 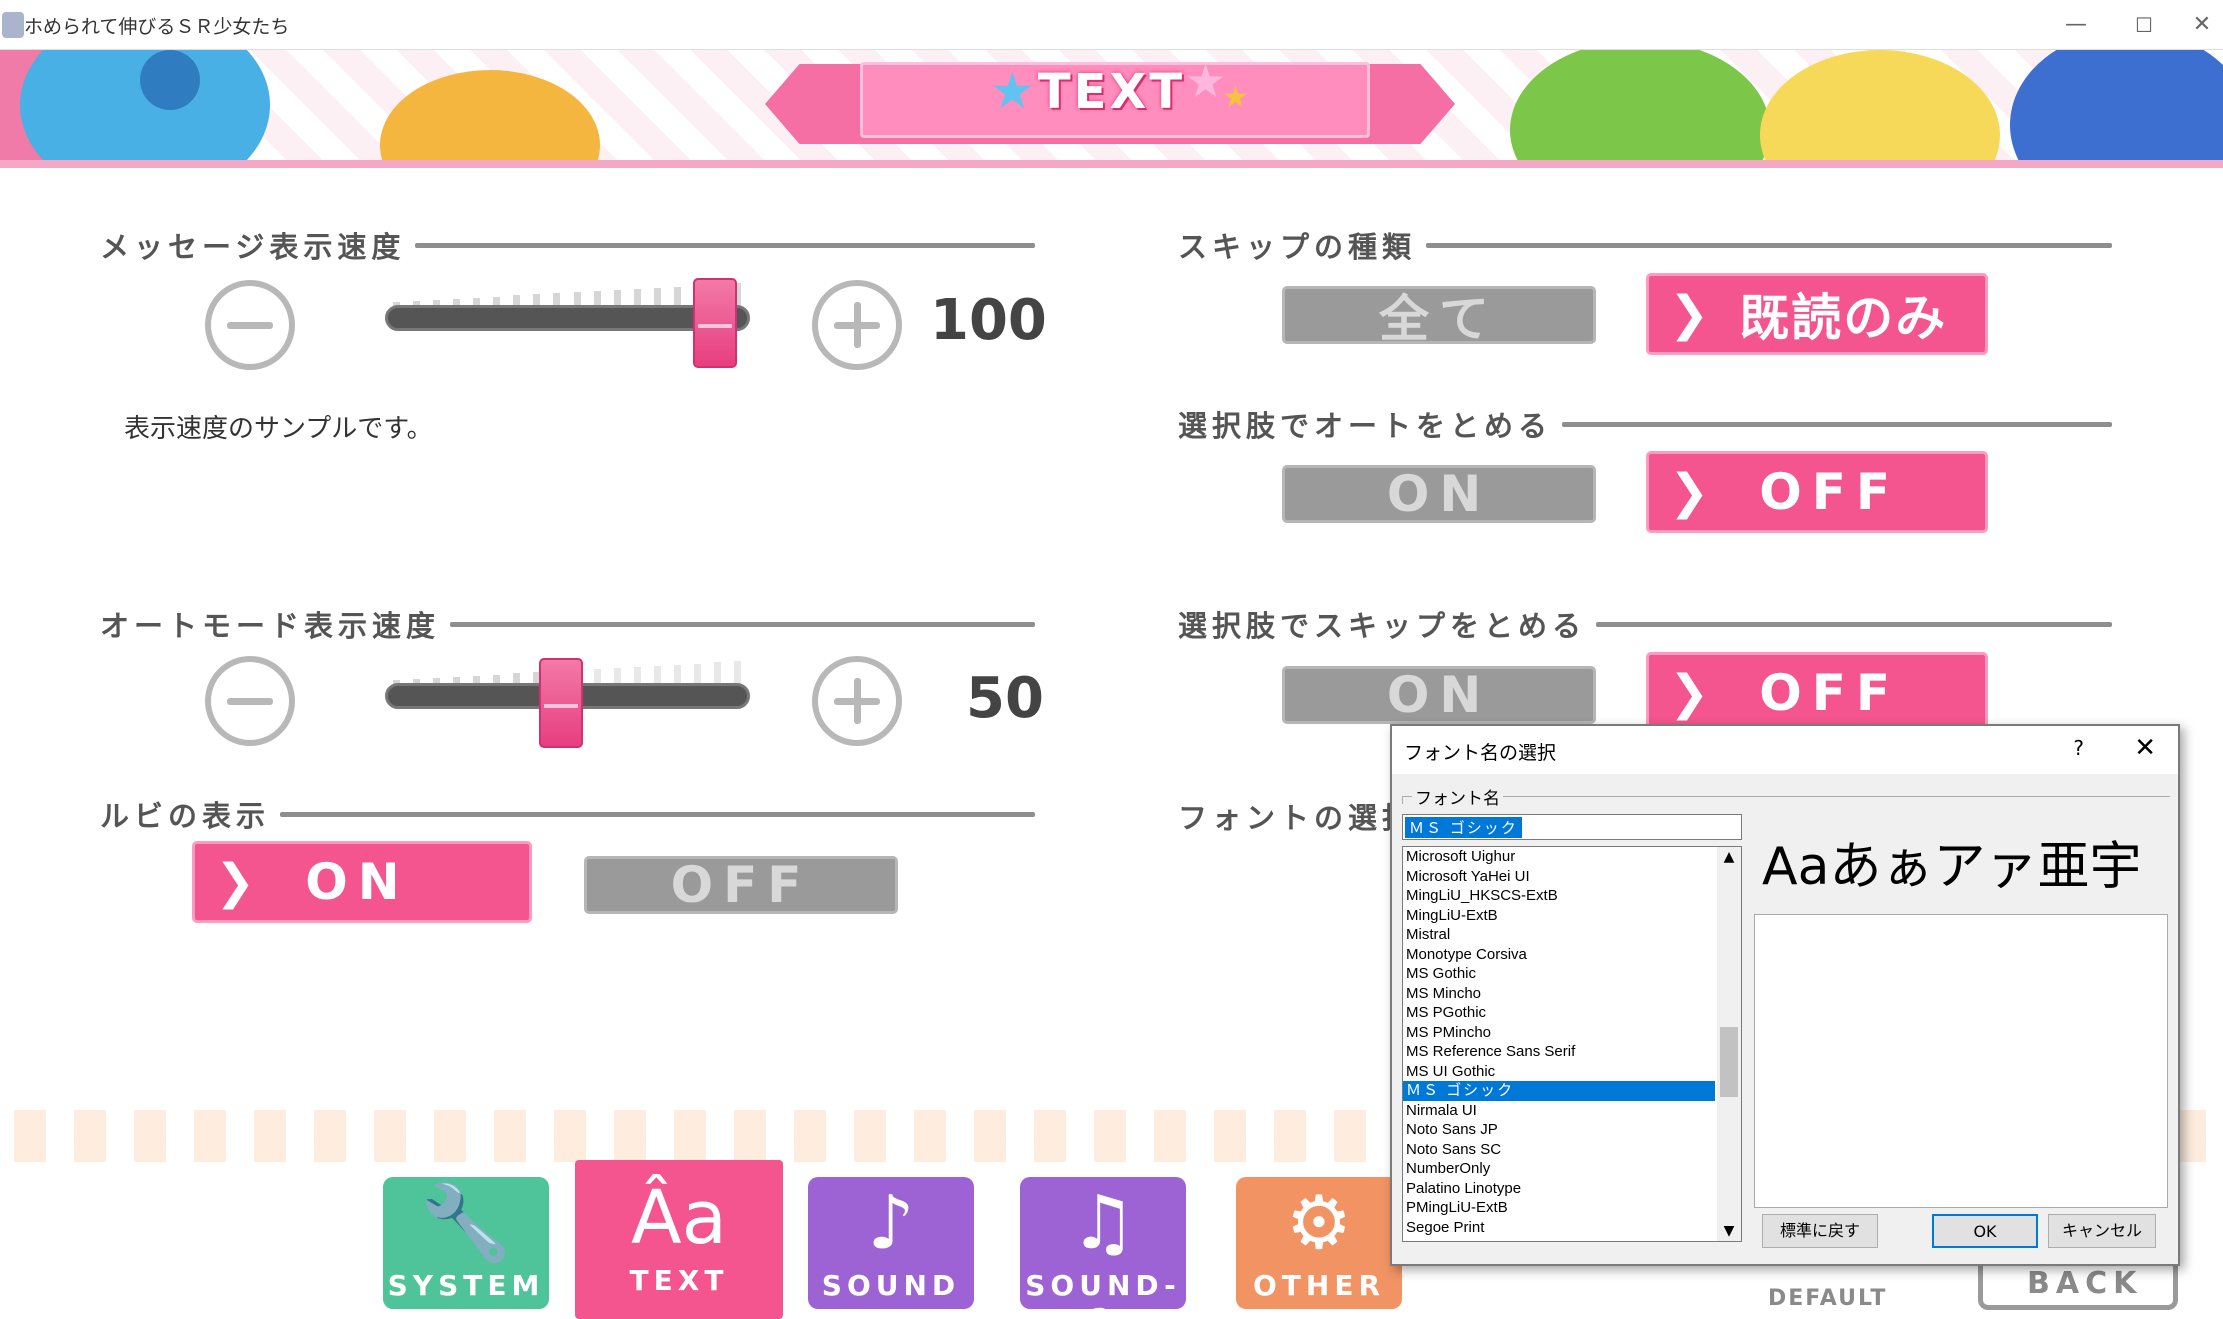 I want to click on font-list-item: MS UI Gothic, so click(x=1559, y=1072).